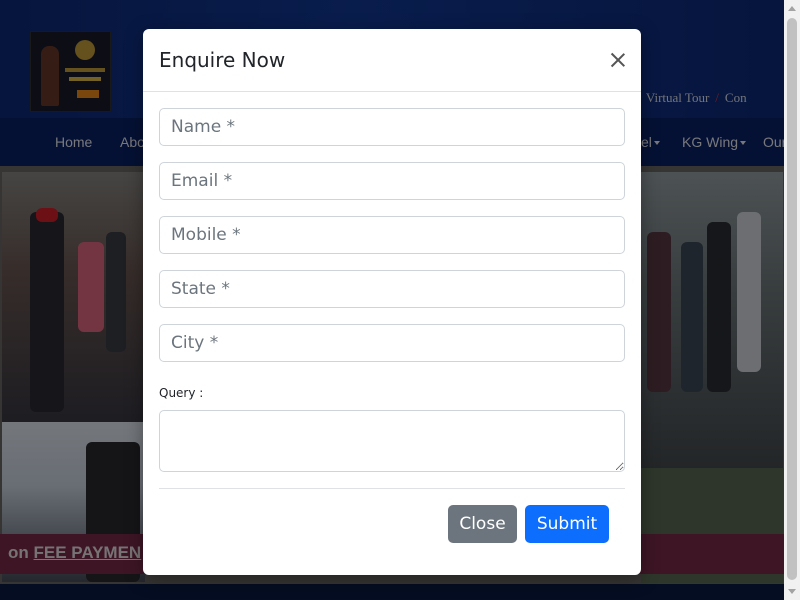 This screenshot has height=600, width=800. What do you see at coordinates (792, 8) in the screenshot?
I see `scroll-up-arrow-icon` at bounding box center [792, 8].